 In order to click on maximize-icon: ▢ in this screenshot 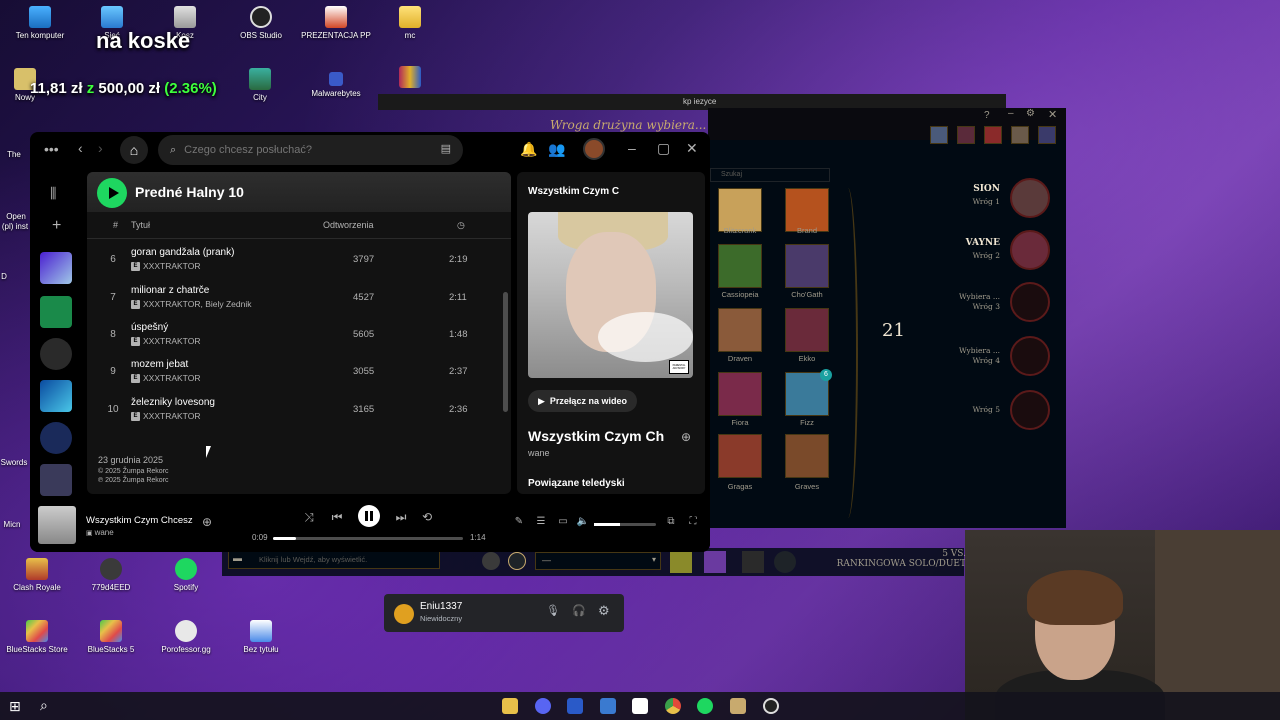, I will do `click(663, 148)`.